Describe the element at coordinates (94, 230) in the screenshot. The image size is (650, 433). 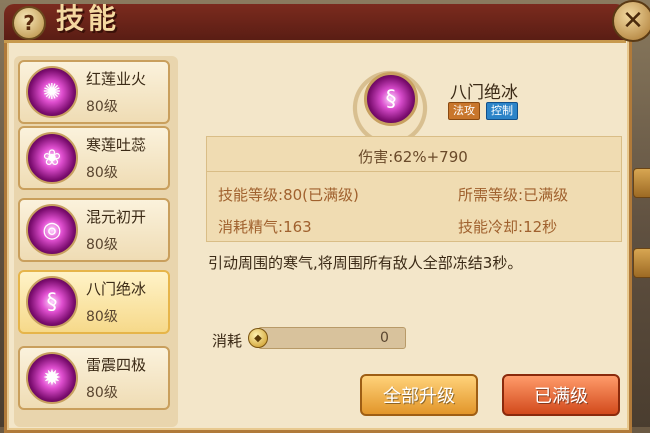
I see `skill-card-hun-yuan-chu-kai: ◎ 混元初开 80级` at that location.